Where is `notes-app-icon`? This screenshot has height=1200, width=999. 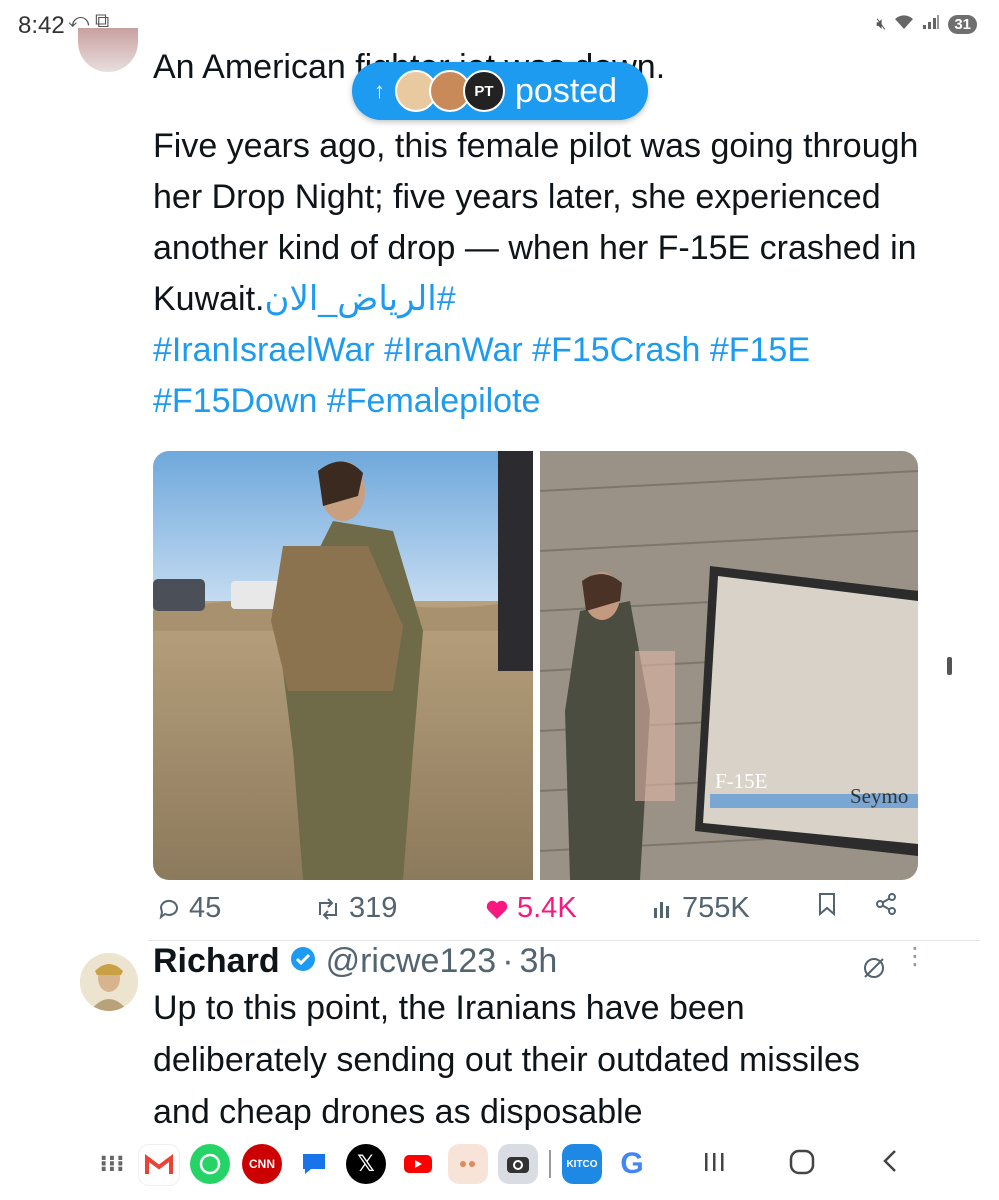 notes-app-icon is located at coordinates (468, 1164).